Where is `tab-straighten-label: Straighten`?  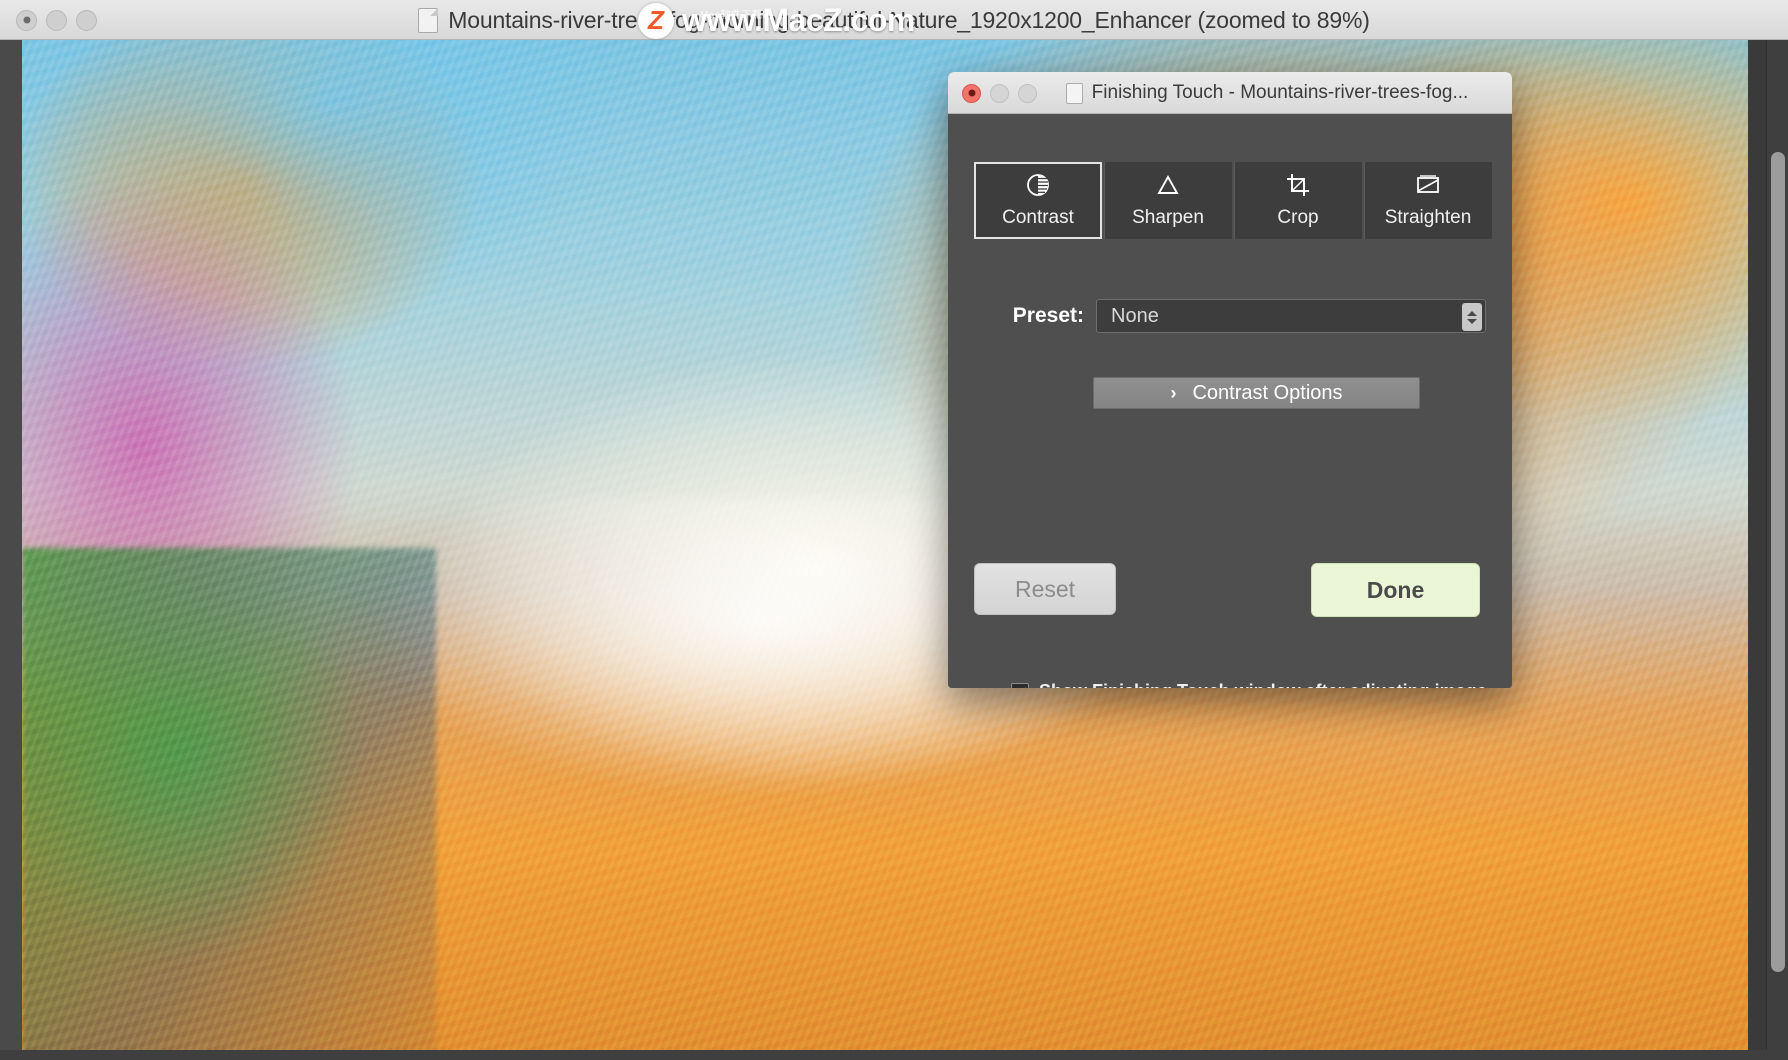 tab-straighten-label: Straighten is located at coordinates (1428, 217).